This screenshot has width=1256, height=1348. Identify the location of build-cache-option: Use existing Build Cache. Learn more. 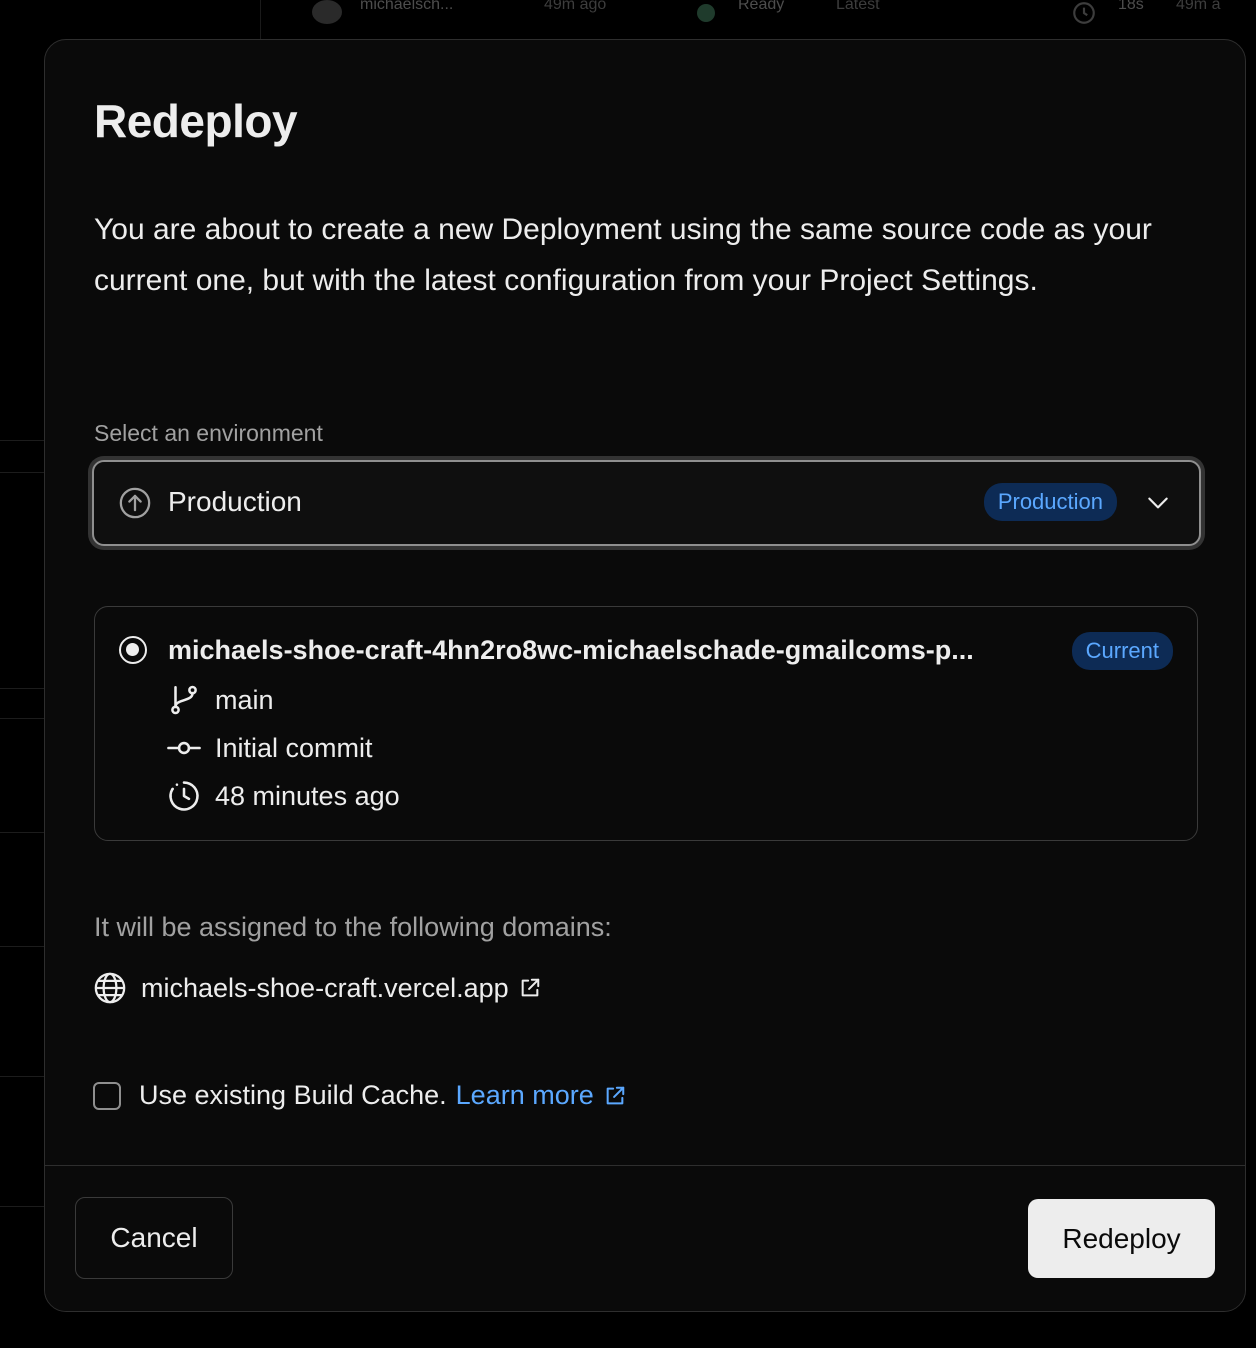
(359, 1095).